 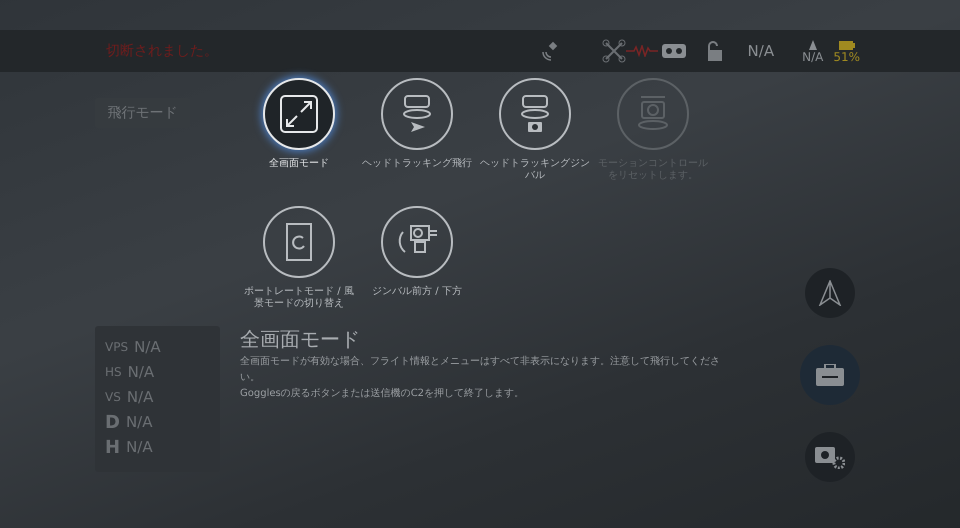 What do you see at coordinates (383, 393) in the screenshot?
I see `description-text: Gogglesの戻るボタンまたは送信機のC2を押して終了します。` at bounding box center [383, 393].